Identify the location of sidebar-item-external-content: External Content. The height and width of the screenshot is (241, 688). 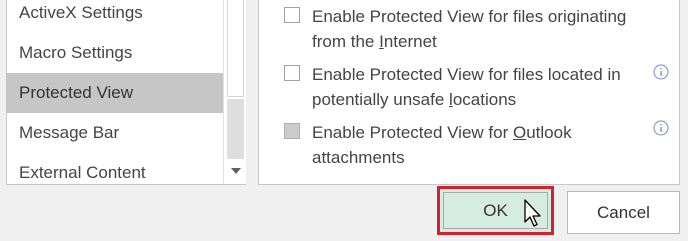
(115, 173).